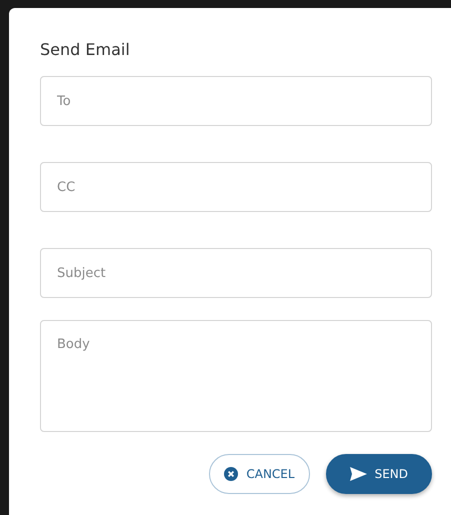  Describe the element at coordinates (236, 187) in the screenshot. I see `input-field: CC` at that location.